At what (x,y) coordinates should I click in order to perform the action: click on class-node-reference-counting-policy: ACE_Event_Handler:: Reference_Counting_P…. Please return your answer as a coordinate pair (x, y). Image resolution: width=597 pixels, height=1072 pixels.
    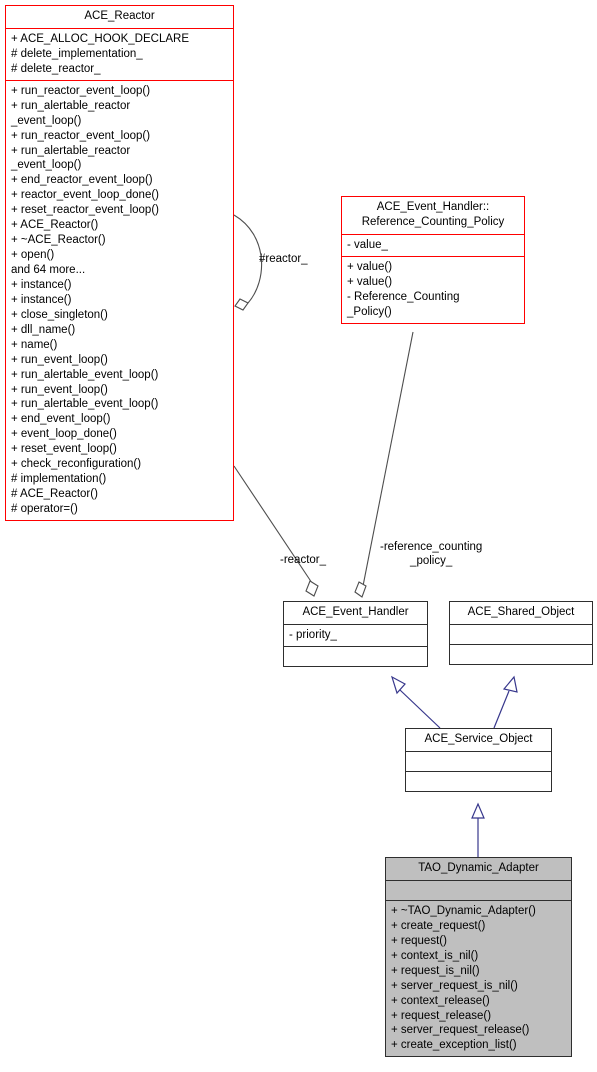
    Looking at the image, I should click on (433, 260).